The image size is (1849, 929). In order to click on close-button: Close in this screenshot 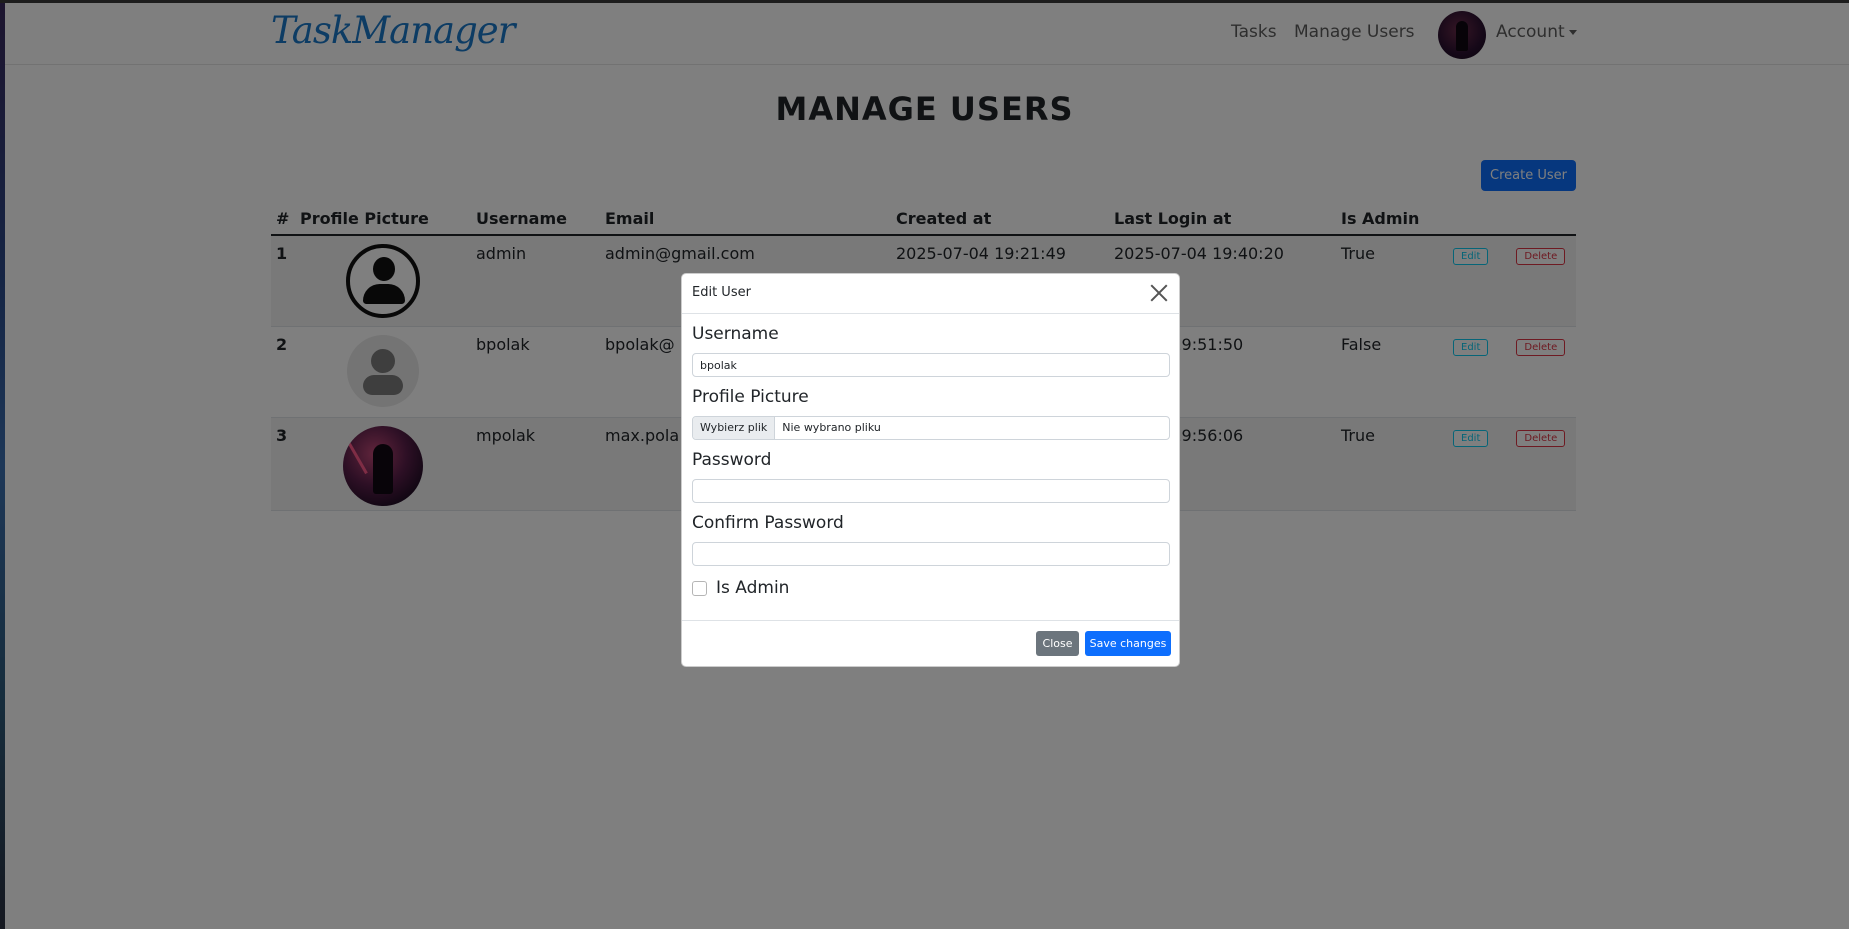, I will do `click(1057, 643)`.